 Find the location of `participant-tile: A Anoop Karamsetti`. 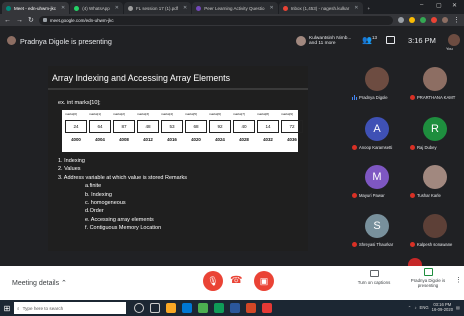

participant-tile: A Anoop Karamsetti is located at coordinates (378, 134).